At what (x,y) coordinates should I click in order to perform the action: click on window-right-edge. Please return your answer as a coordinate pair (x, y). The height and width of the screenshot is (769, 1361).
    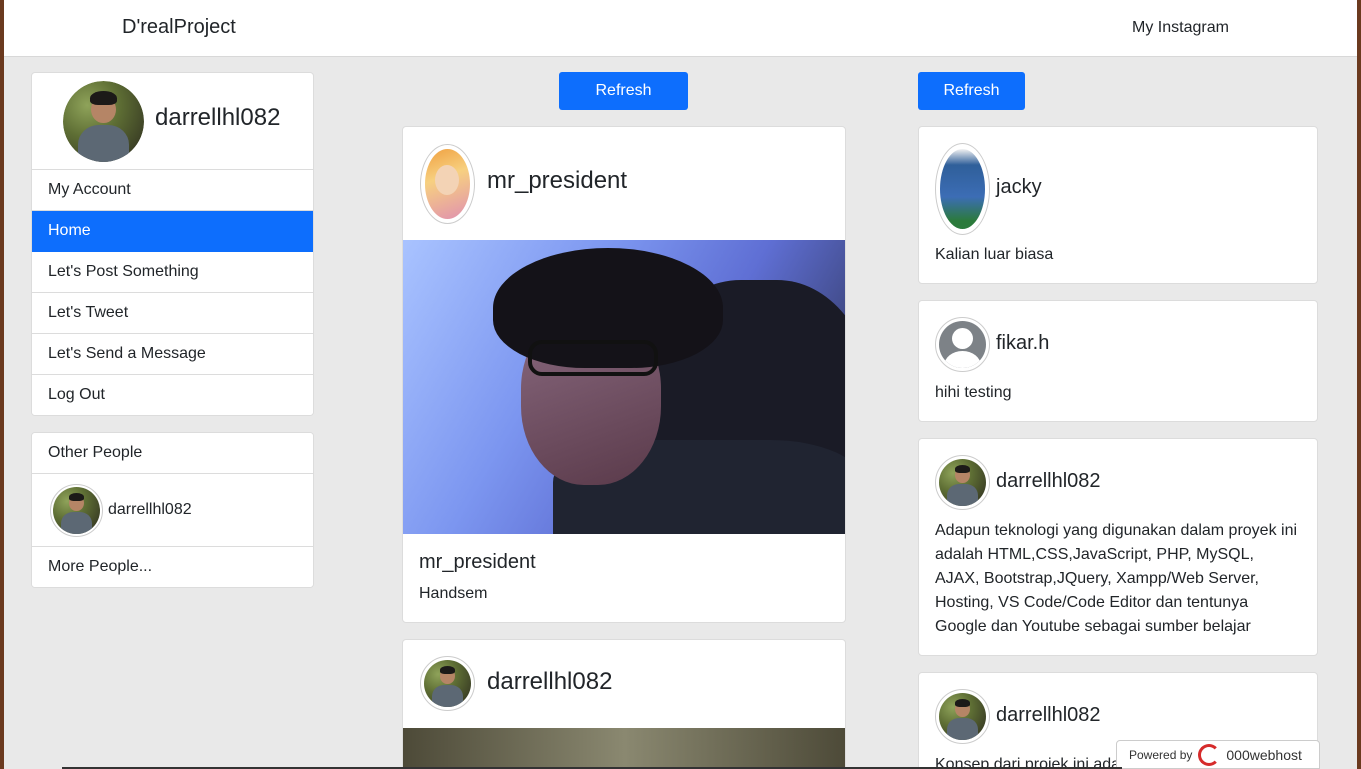
    Looking at the image, I should click on (1359, 384).